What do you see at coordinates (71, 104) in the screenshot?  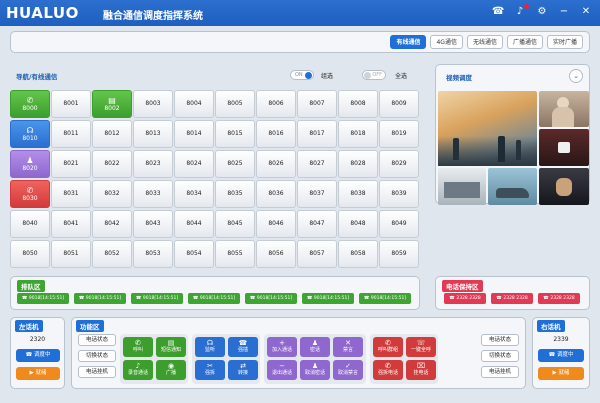 I see `extension-8001: 8001` at bounding box center [71, 104].